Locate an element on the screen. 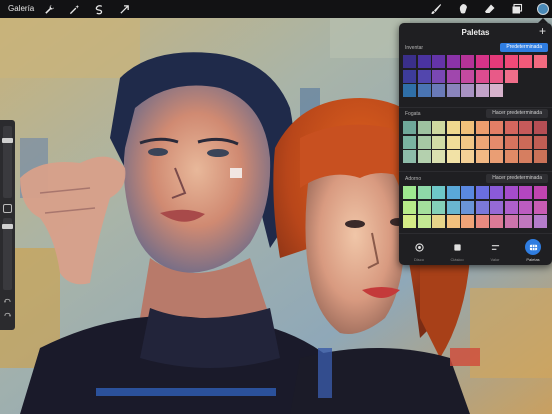  add-palette-button: + is located at coordinates (542, 31).